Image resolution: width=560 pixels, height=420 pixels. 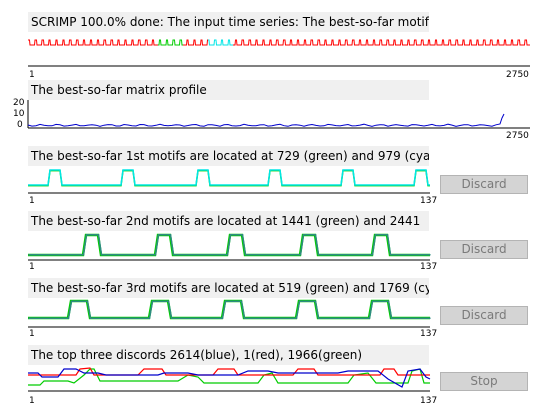 I want to click on stop-button: Stop, so click(x=484, y=381).